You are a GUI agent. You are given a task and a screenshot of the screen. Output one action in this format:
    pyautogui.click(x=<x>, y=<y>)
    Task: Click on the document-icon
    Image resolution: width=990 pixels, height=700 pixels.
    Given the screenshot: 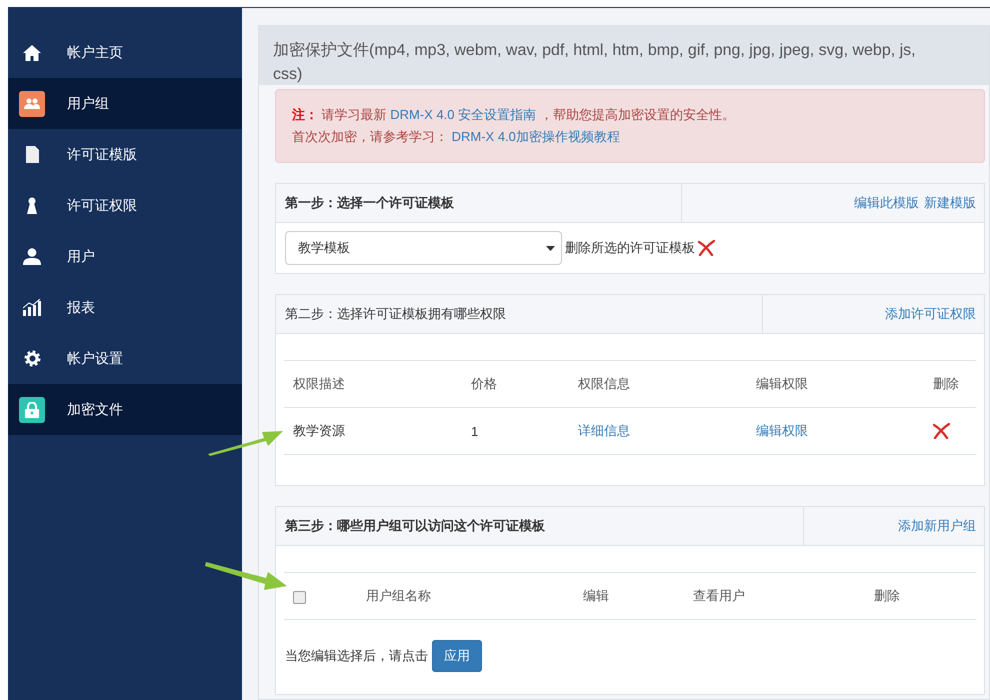 What is the action you would take?
    pyautogui.click(x=32, y=154)
    